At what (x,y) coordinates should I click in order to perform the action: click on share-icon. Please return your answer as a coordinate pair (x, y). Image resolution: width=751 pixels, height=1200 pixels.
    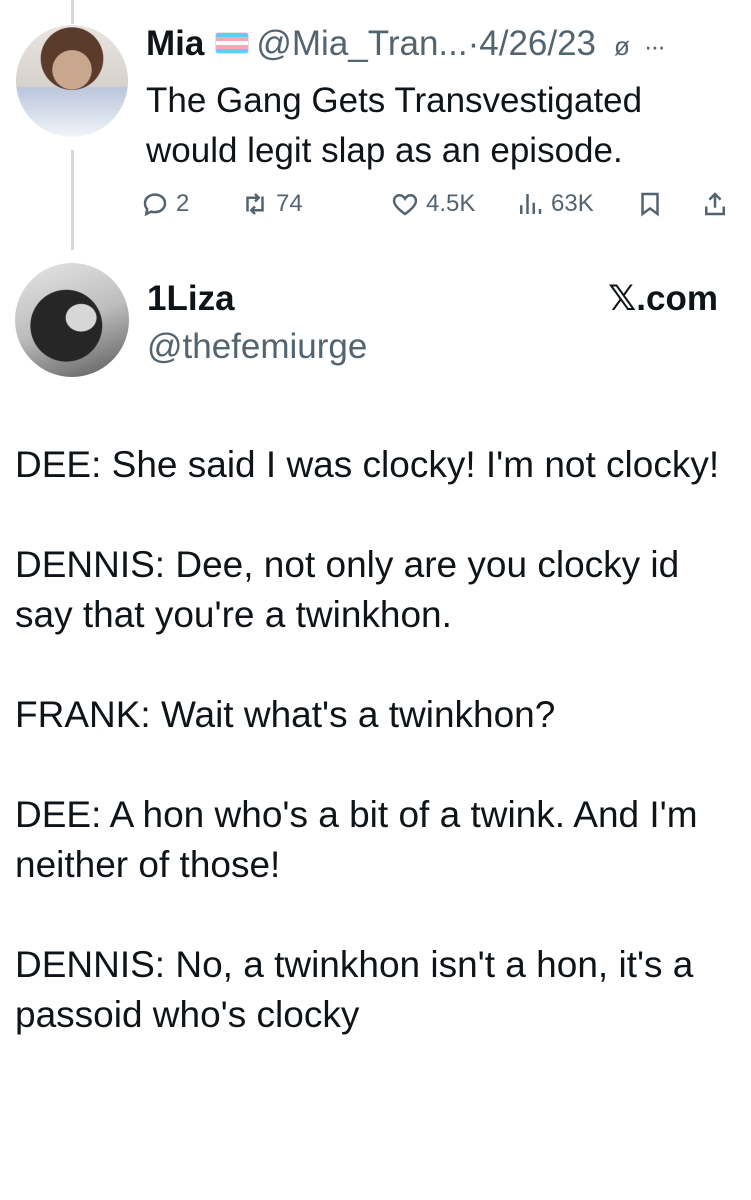
    Looking at the image, I should click on (715, 204).